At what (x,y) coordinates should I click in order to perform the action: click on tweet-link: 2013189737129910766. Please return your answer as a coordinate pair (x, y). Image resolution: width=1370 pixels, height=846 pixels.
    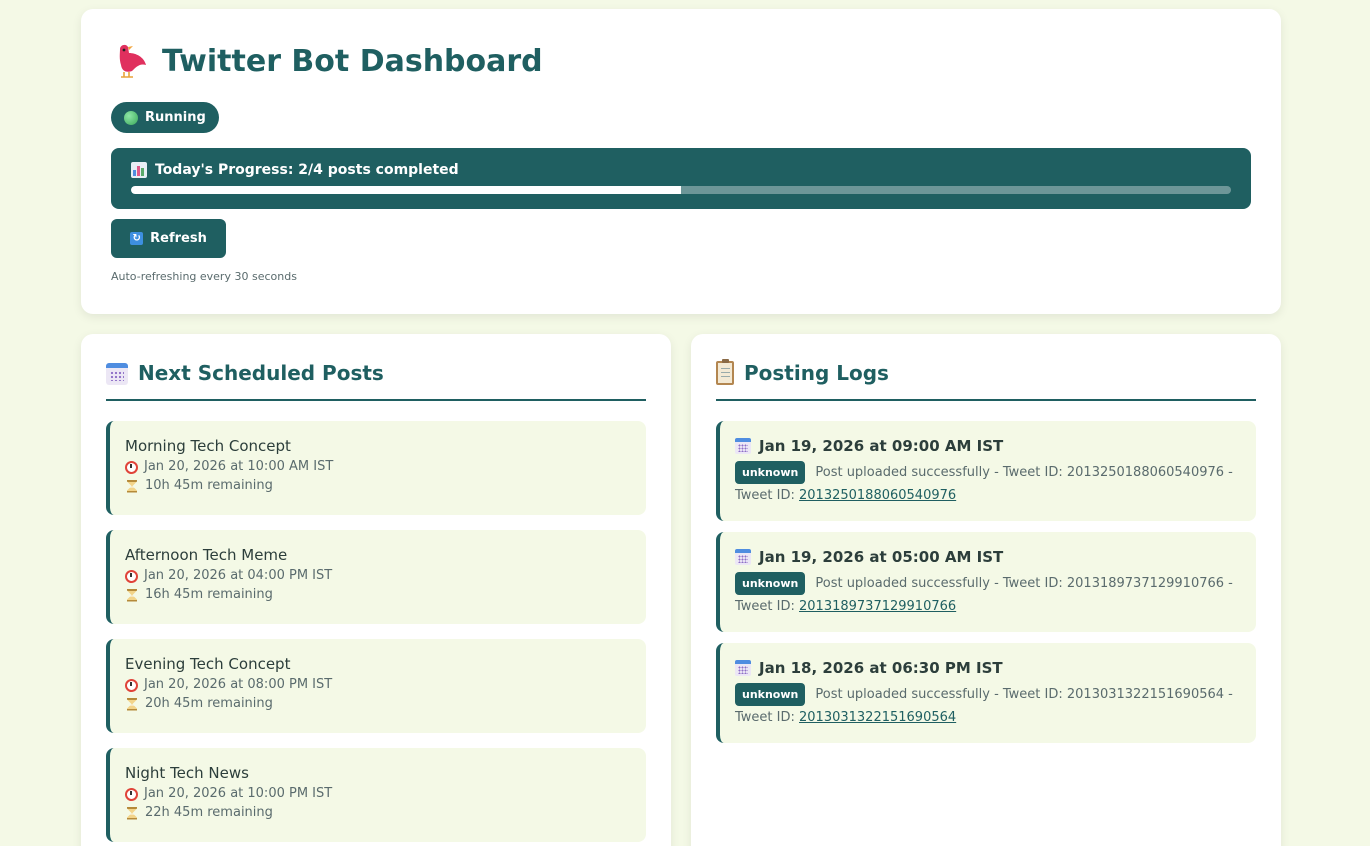
    Looking at the image, I should click on (877, 606).